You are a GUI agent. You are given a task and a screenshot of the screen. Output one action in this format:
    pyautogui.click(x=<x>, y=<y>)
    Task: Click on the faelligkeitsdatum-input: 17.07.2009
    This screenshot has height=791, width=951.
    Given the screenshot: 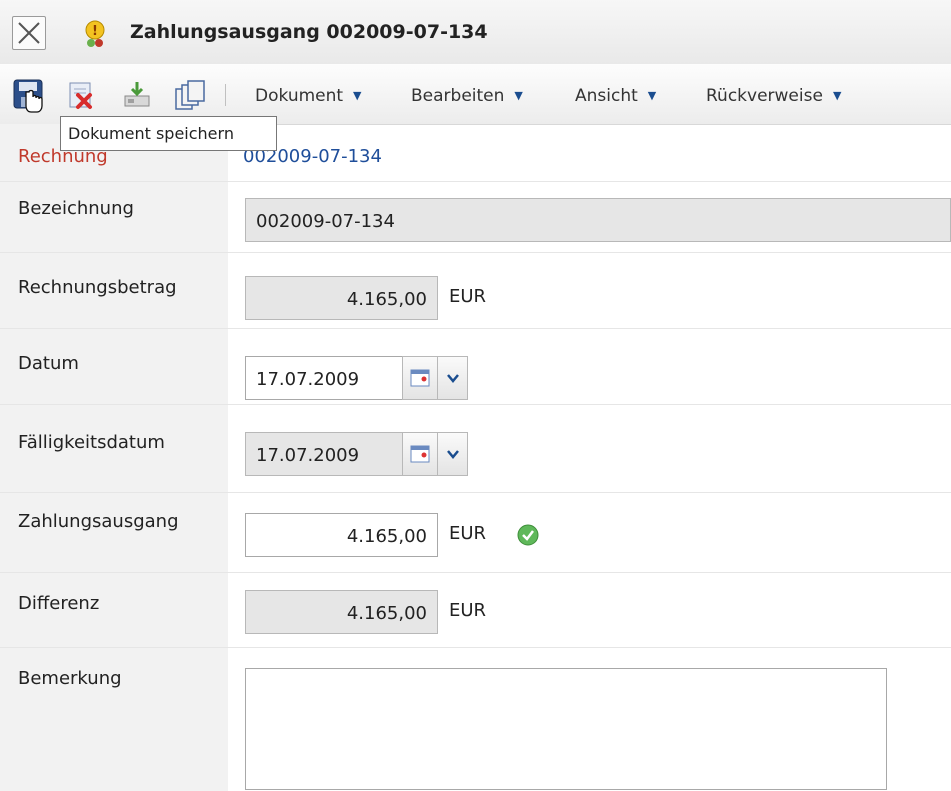 What is the action you would take?
    pyautogui.click(x=324, y=454)
    